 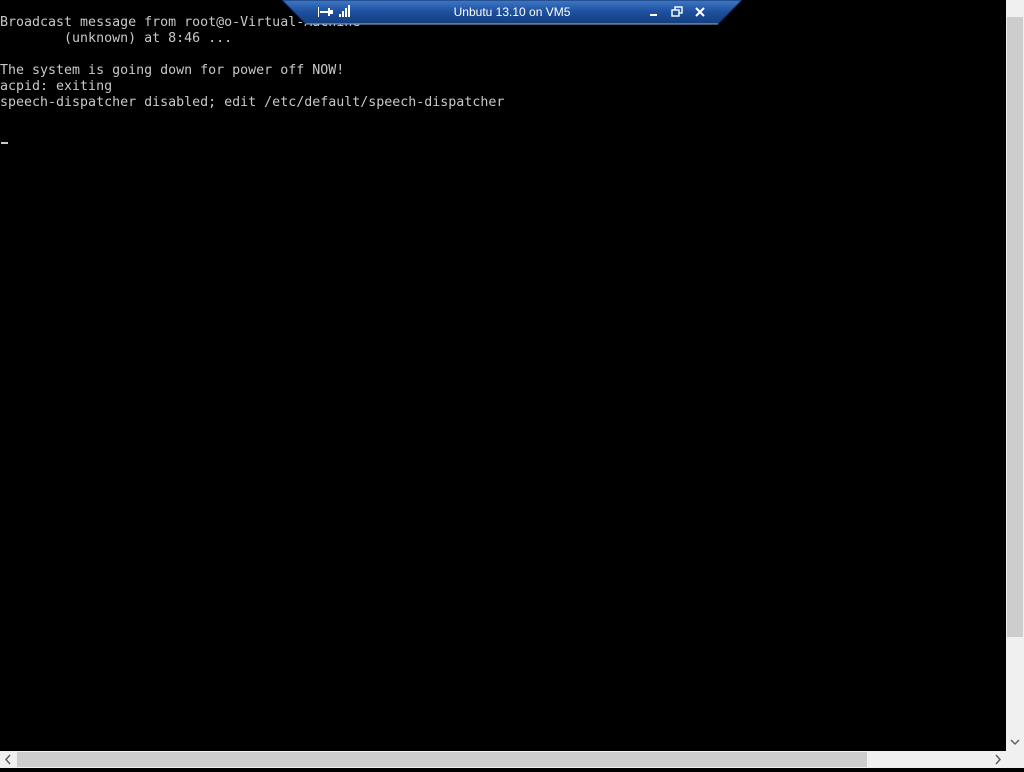 I want to click on scroll-down-arrow-icon, so click(x=1015, y=742).